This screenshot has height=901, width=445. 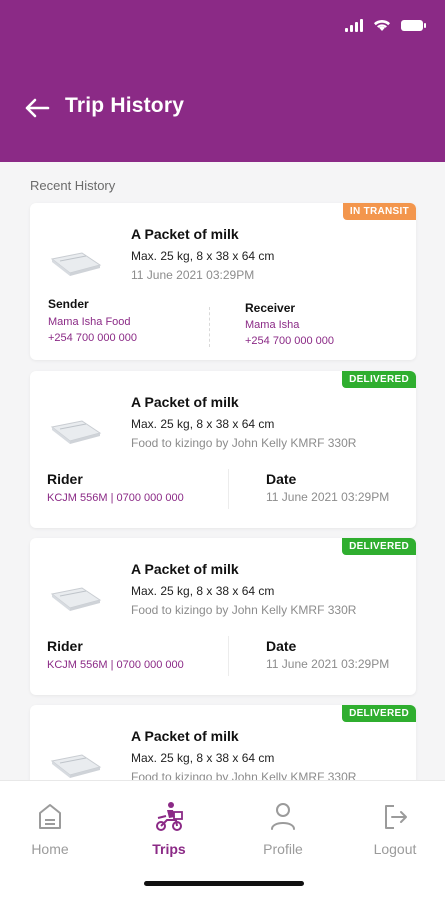 What do you see at coordinates (50, 816) in the screenshot?
I see `home-icon` at bounding box center [50, 816].